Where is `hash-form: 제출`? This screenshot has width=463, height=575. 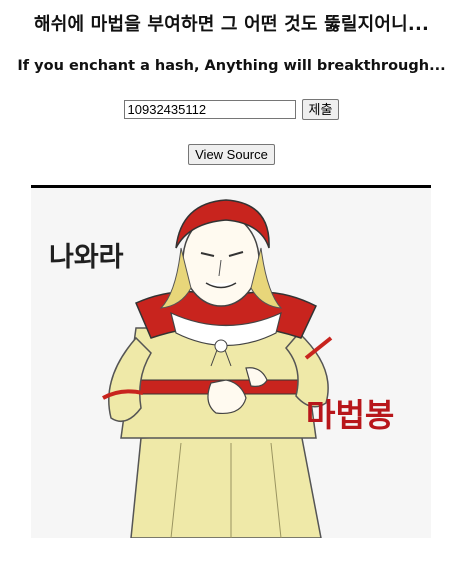 hash-form: 제출 is located at coordinates (231, 109).